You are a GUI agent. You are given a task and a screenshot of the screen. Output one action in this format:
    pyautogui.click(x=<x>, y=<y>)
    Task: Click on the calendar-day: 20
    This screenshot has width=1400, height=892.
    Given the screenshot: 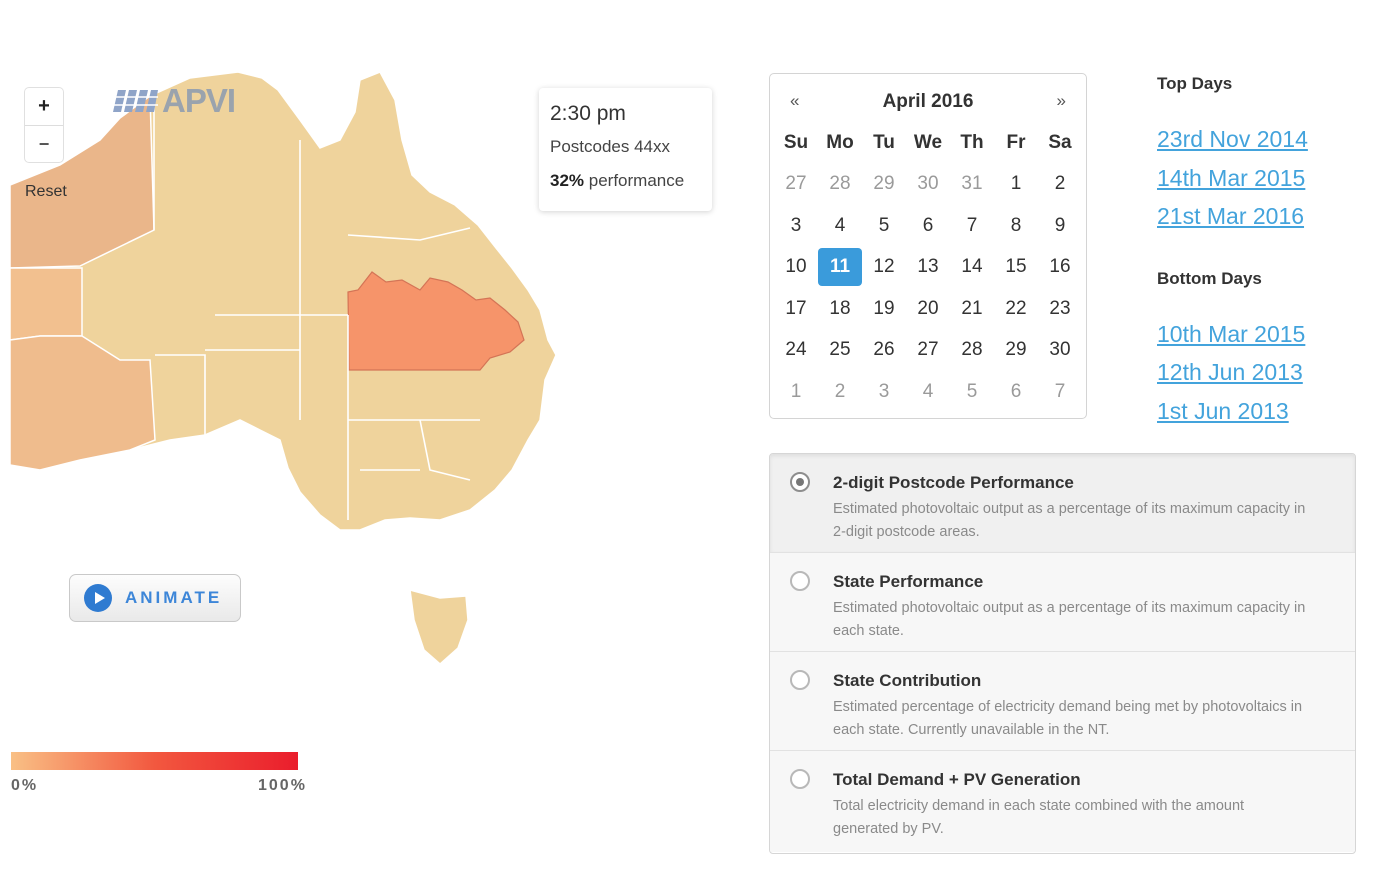 What is the action you would take?
    pyautogui.click(x=928, y=309)
    